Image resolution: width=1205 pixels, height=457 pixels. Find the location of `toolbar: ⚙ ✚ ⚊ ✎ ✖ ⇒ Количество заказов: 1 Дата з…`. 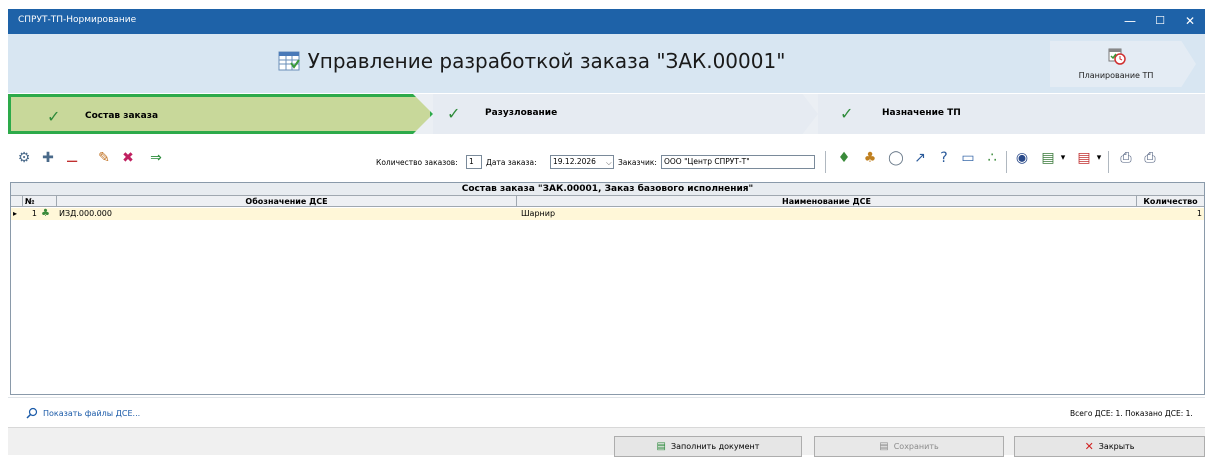

toolbar: ⚙ ✚ ⚊ ✎ ✖ ⇒ Количество заказов: 1 Дата з… is located at coordinates (606, 159).